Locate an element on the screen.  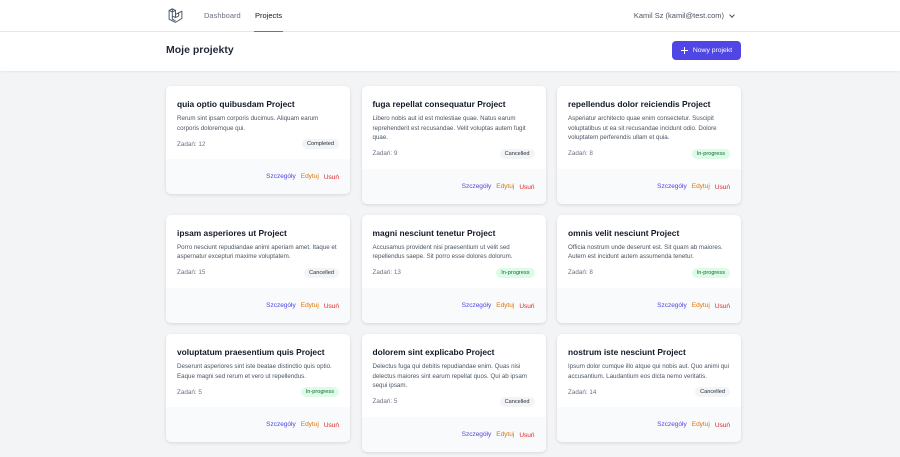
nav-link-projects: Projects is located at coordinates (269, 16).